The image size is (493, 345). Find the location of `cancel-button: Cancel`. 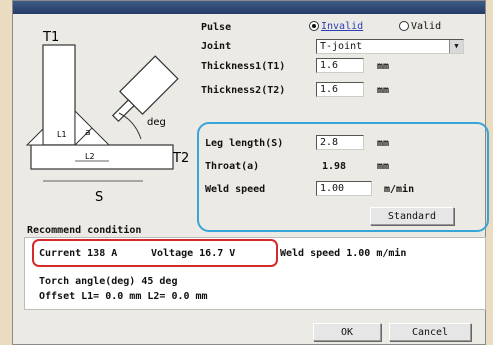

cancel-button: Cancel is located at coordinates (430, 332).